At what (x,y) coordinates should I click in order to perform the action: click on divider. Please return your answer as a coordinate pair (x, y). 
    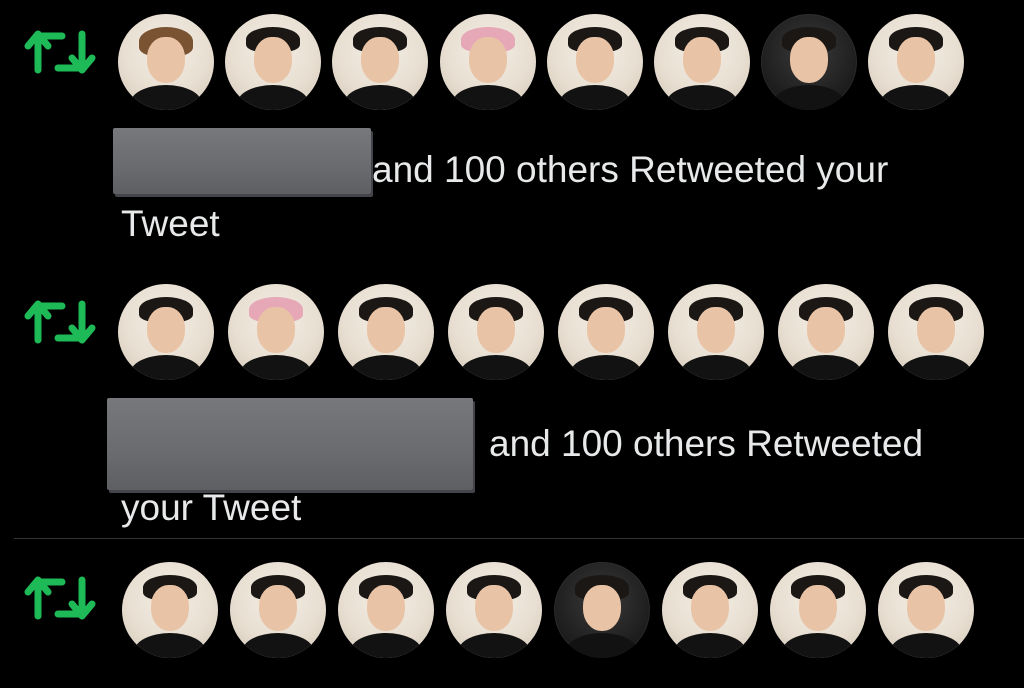
    Looking at the image, I should click on (519, 538).